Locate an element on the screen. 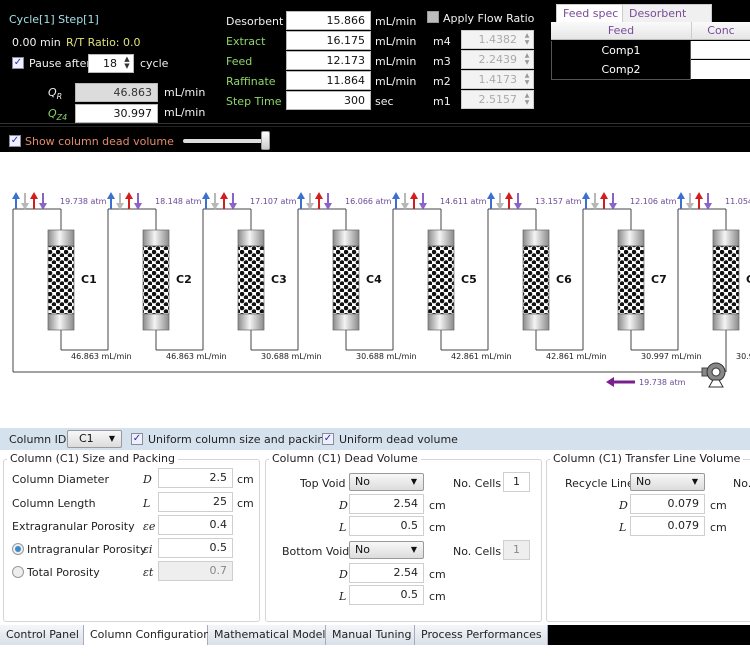  eps-i-symbol: εi is located at coordinates (148, 549).